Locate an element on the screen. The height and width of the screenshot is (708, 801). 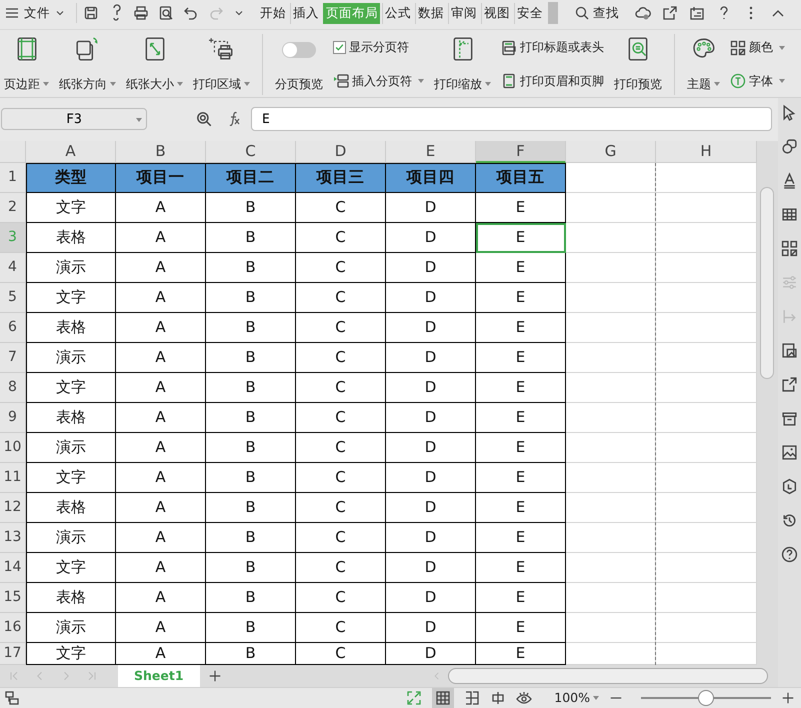
shapes-icon is located at coordinates (789, 146).